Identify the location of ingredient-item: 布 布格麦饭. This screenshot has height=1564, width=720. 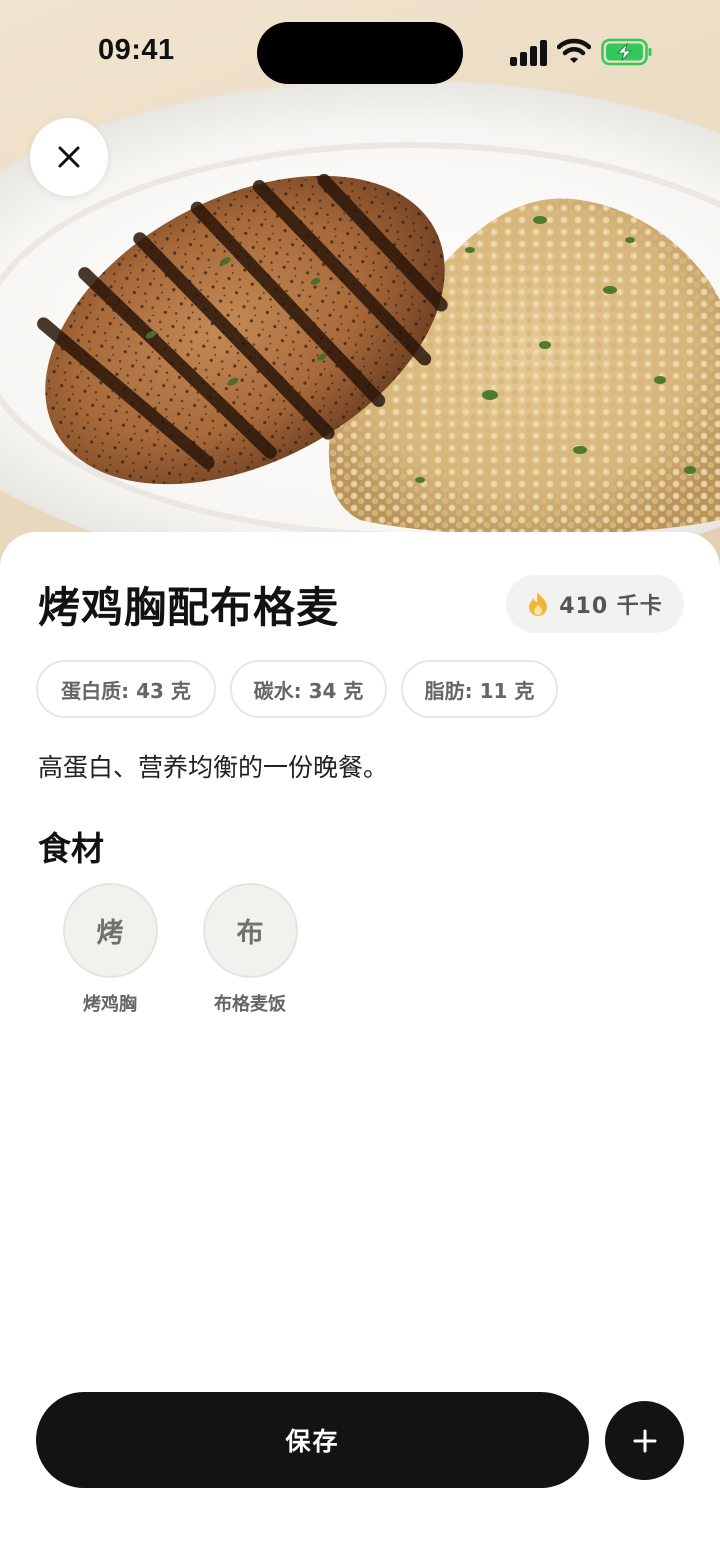
(250, 949).